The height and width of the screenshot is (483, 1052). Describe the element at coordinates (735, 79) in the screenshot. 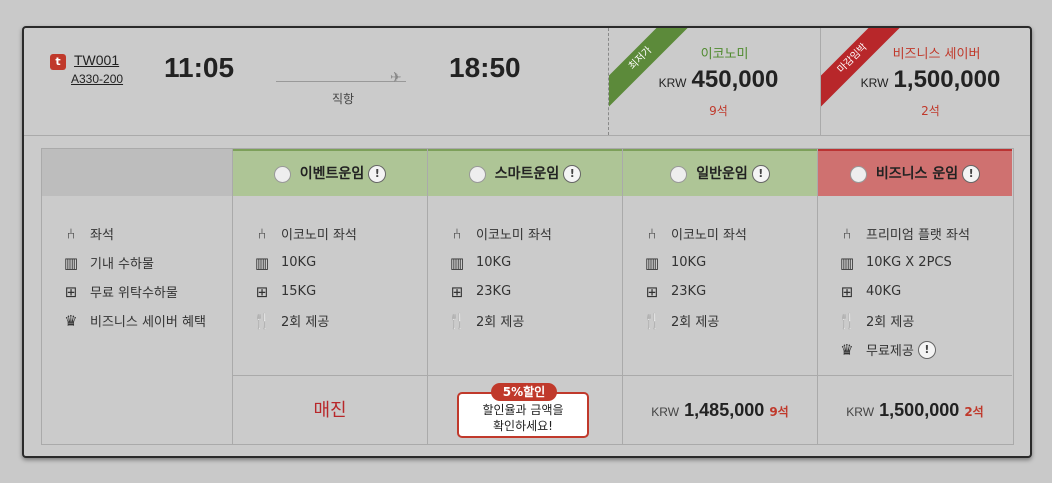

I see `fare-amount: 450,000` at that location.